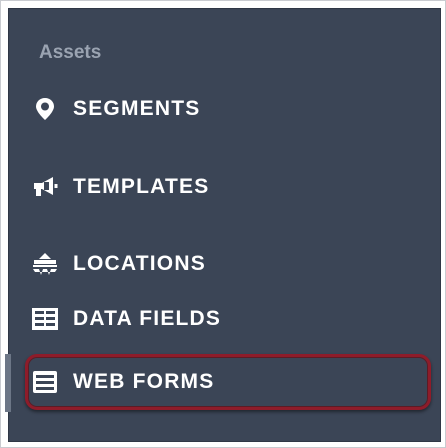  What do you see at coordinates (141, 186) in the screenshot?
I see `sidebar-item-label: TEMPLATES` at bounding box center [141, 186].